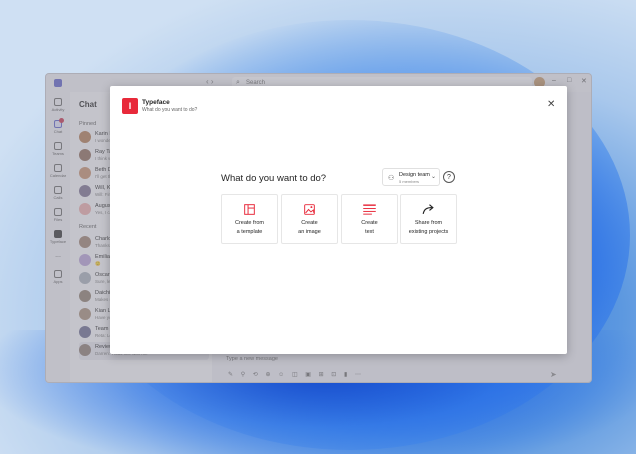  I want to click on typeface-logo-icon: I, so click(130, 106).